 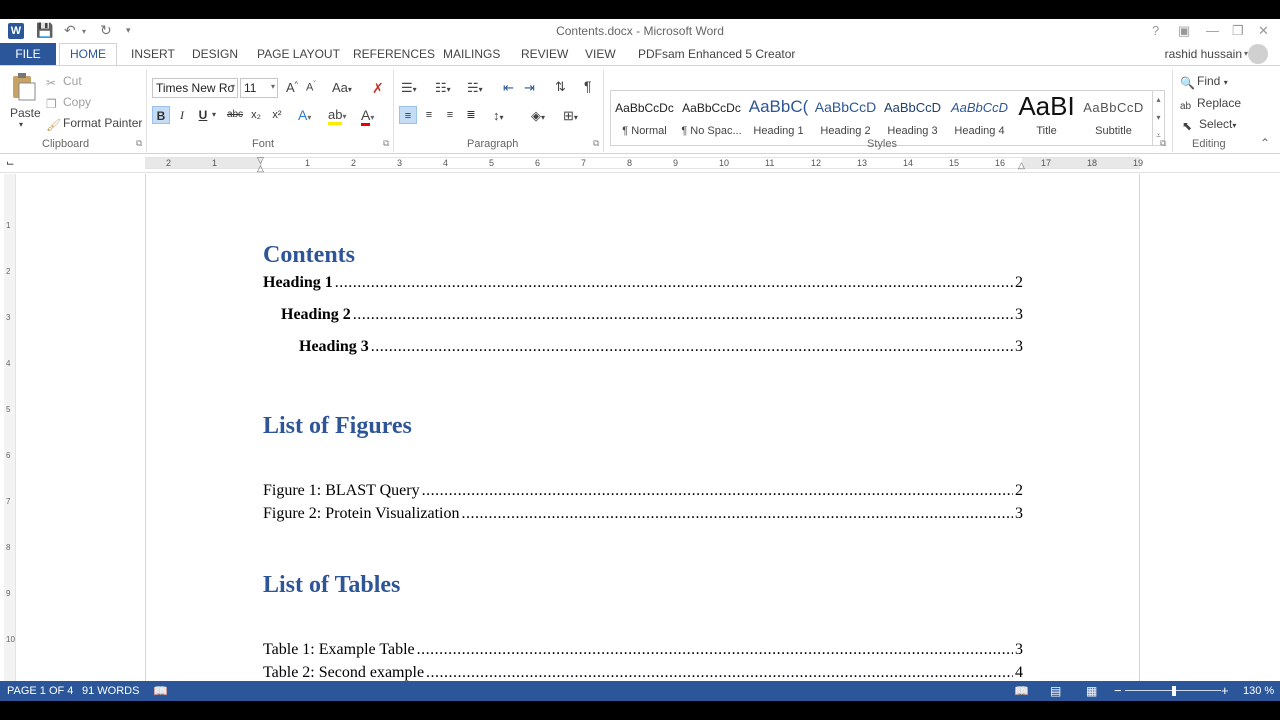 What do you see at coordinates (23, 87) in the screenshot?
I see `paste-icon` at bounding box center [23, 87].